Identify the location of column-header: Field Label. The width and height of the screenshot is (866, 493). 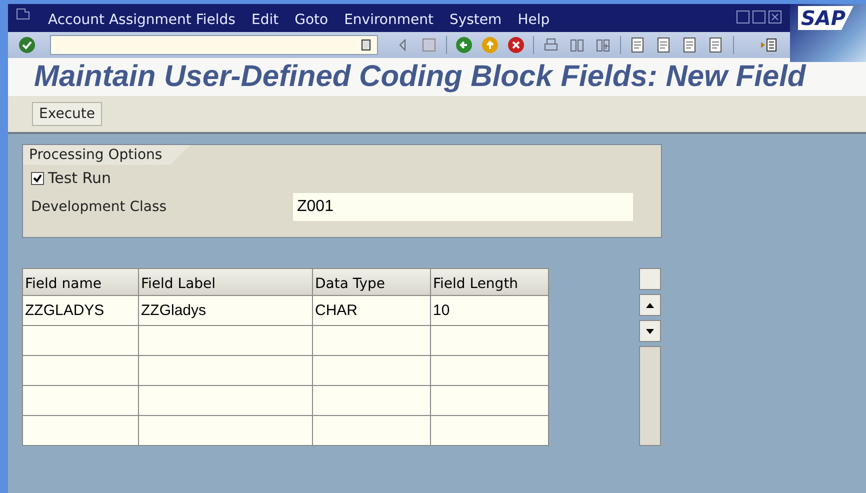
(226, 282).